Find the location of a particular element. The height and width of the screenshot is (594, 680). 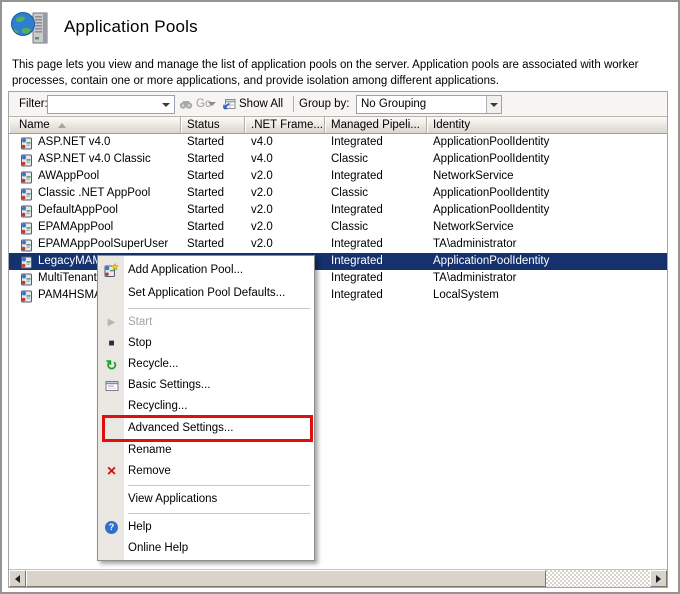

pool-name: ASP.NET v4.0 is located at coordinates (74, 142).